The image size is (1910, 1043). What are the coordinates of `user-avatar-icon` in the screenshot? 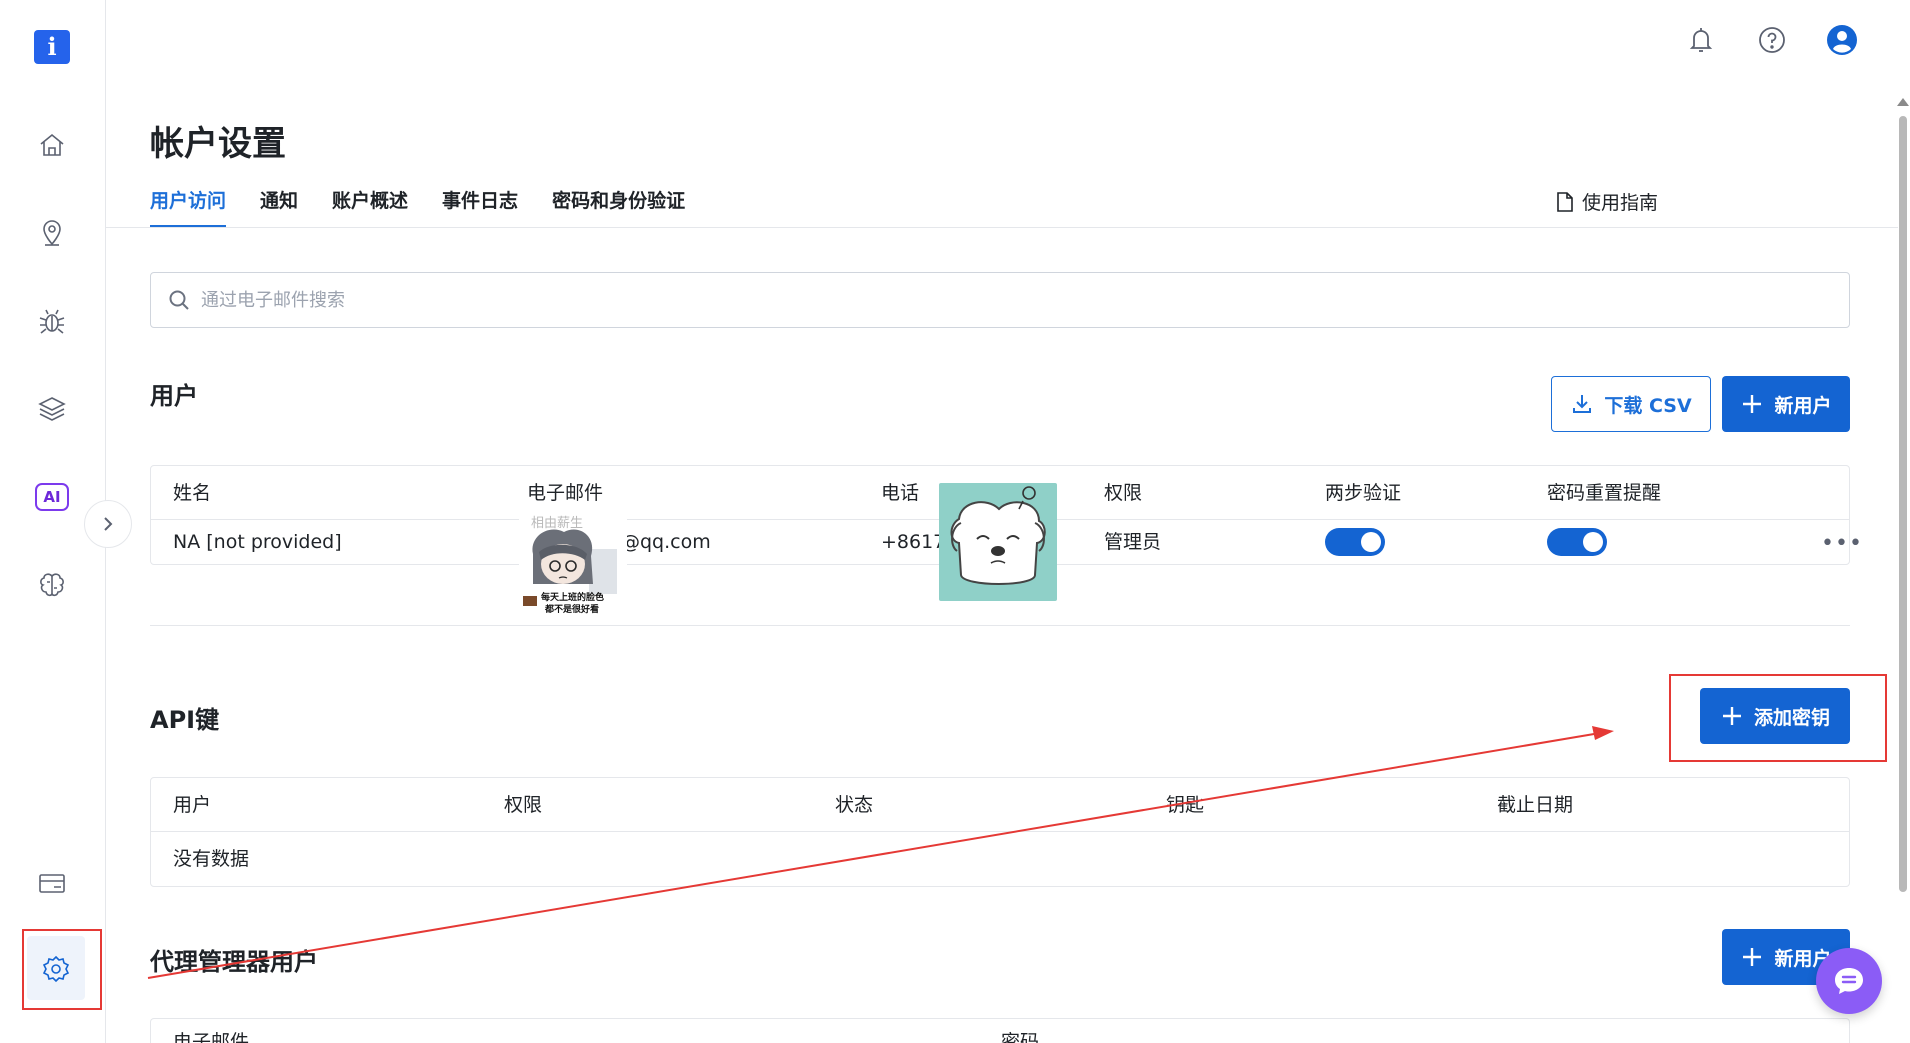 It's located at (1842, 40).